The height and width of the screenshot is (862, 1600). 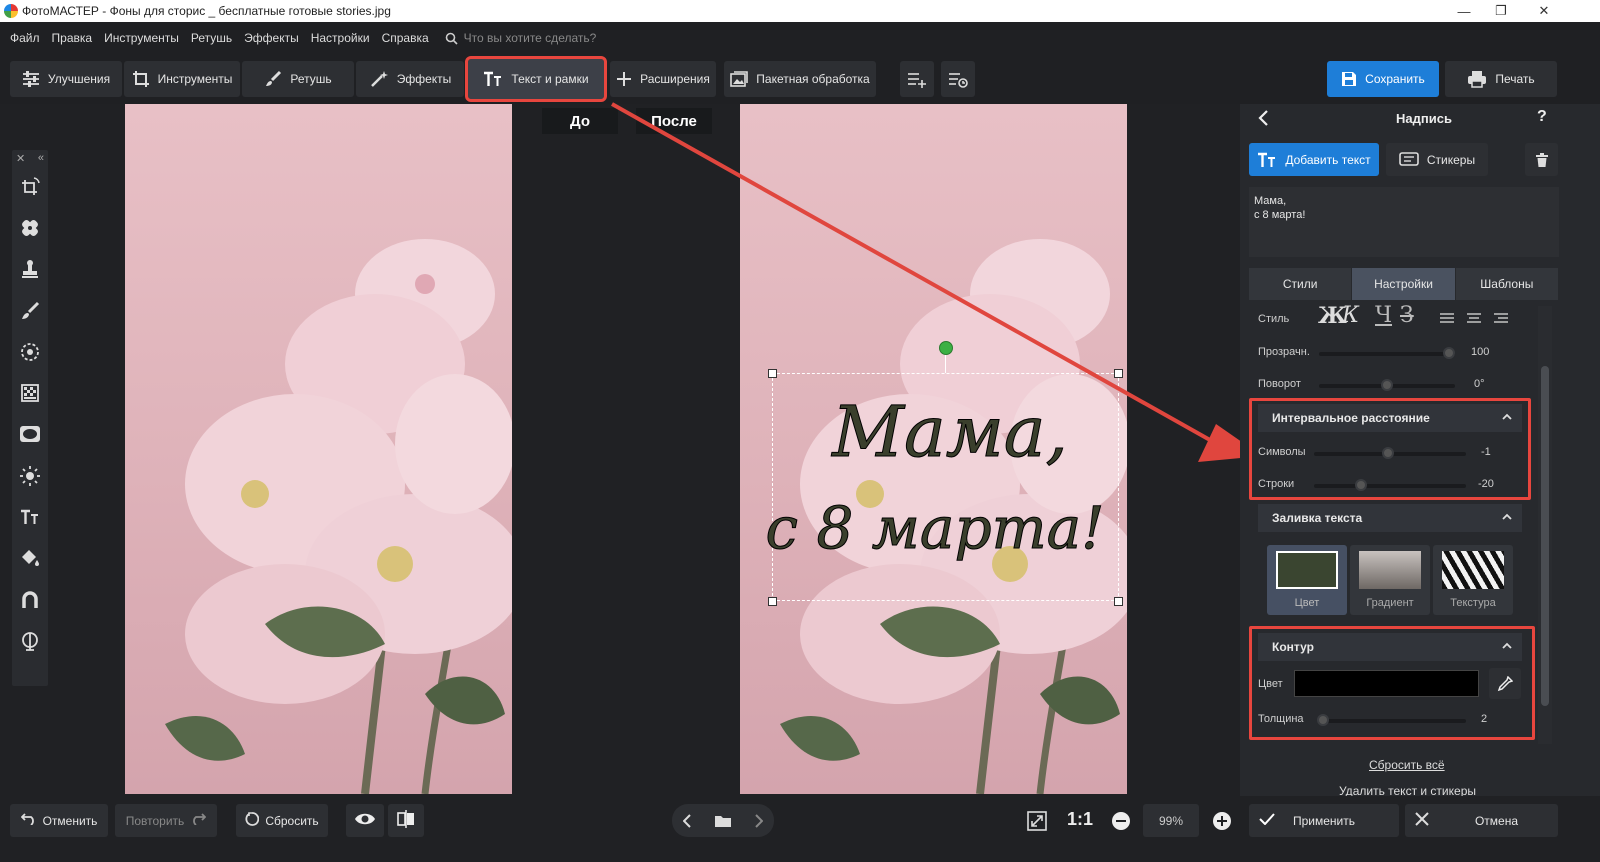 I want to click on stickers-label: Стикеры, so click(x=1451, y=159).